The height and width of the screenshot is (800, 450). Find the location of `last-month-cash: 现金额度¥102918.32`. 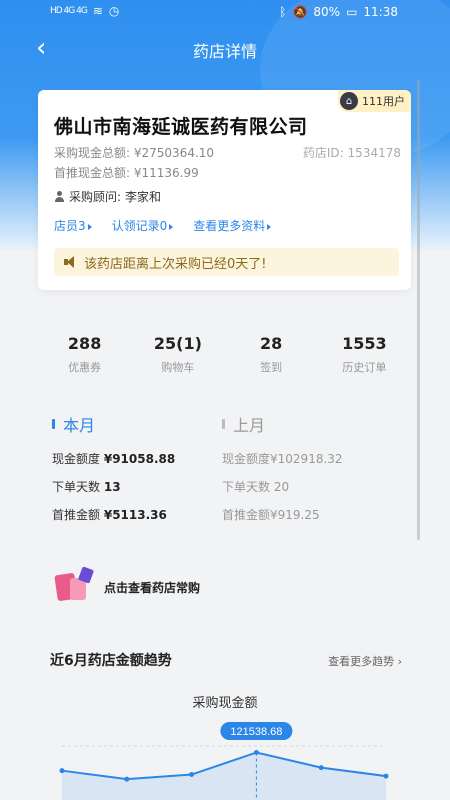

last-month-cash: 现金额度¥102918.32 is located at coordinates (282, 458).